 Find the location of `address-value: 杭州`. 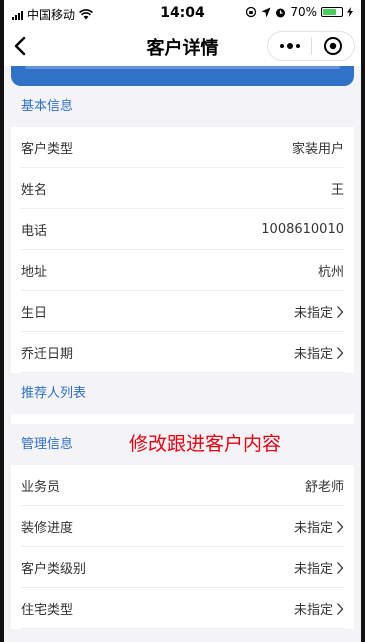

address-value: 杭州 is located at coordinates (330, 272).